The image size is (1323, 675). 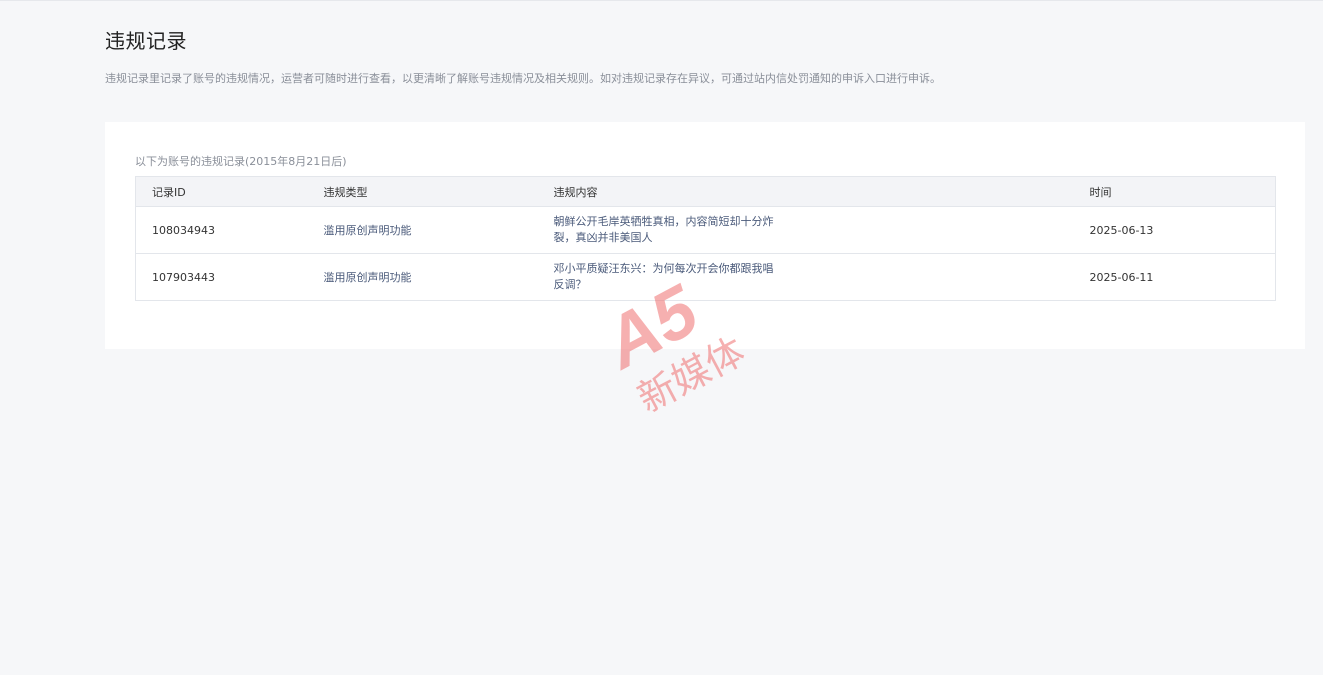 What do you see at coordinates (422, 191) in the screenshot?
I see `column-header-violation-type: 违规类型` at bounding box center [422, 191].